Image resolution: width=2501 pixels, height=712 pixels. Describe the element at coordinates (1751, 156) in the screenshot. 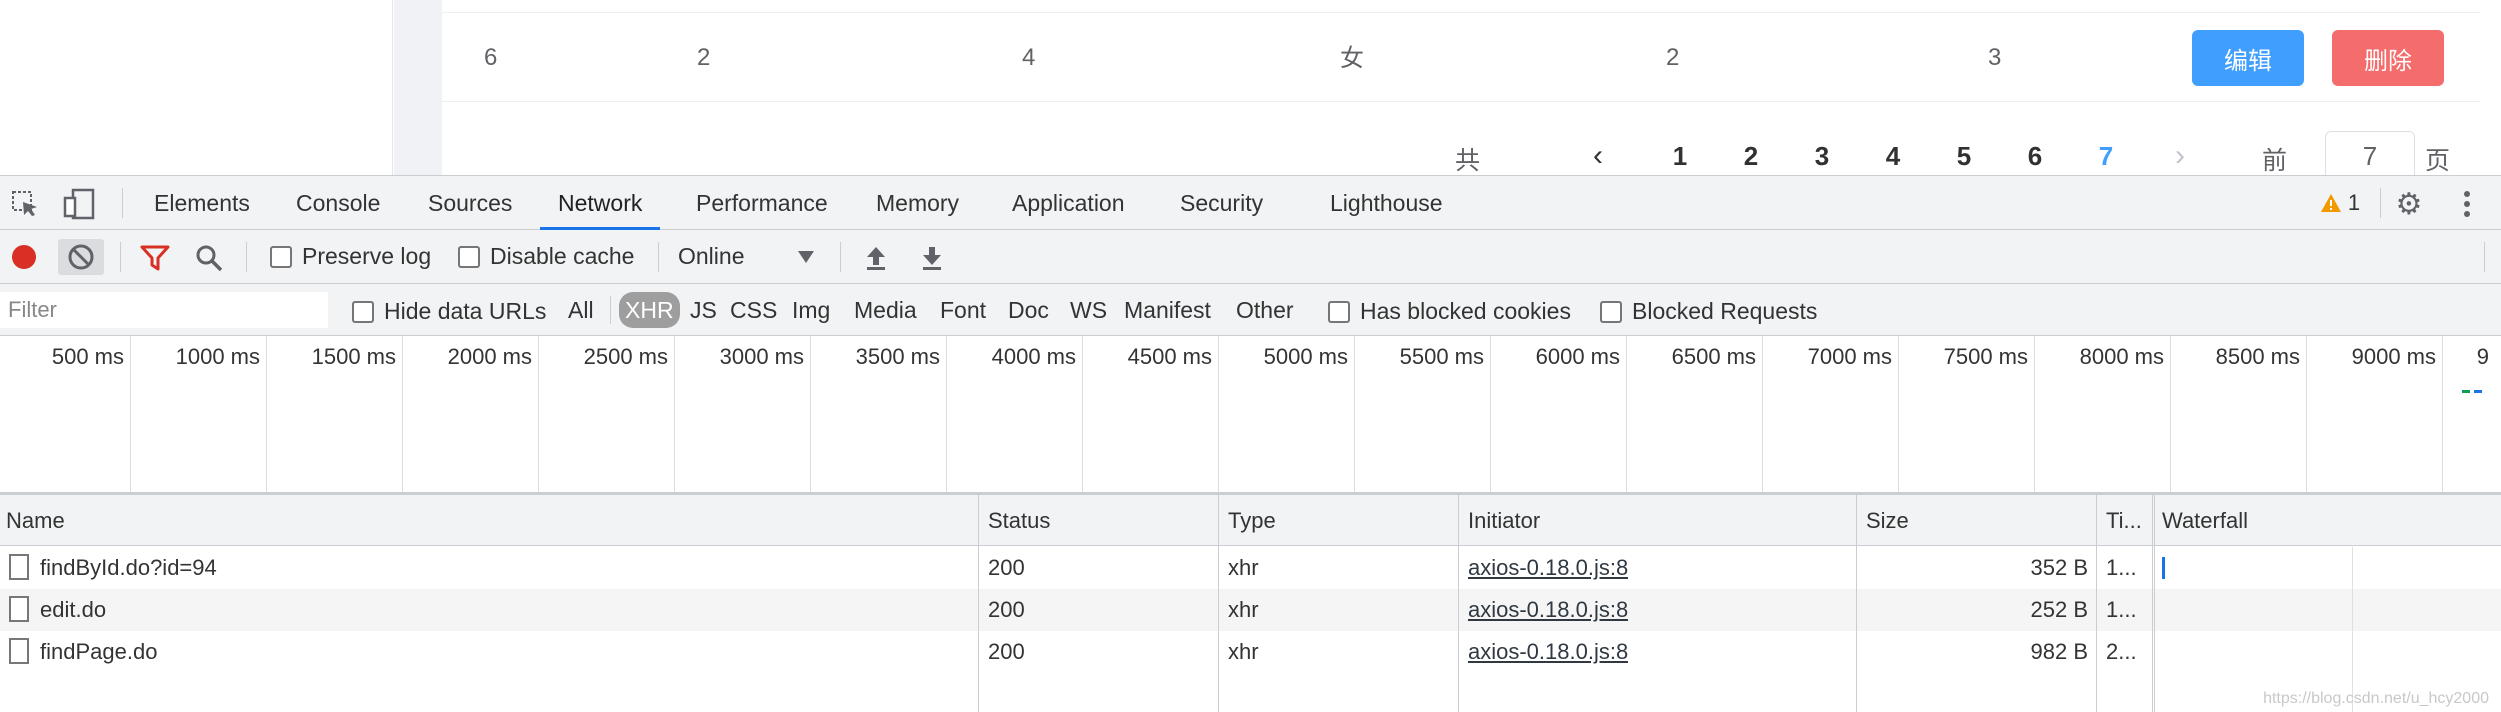

I see `pagination-page-2: 2` at that location.